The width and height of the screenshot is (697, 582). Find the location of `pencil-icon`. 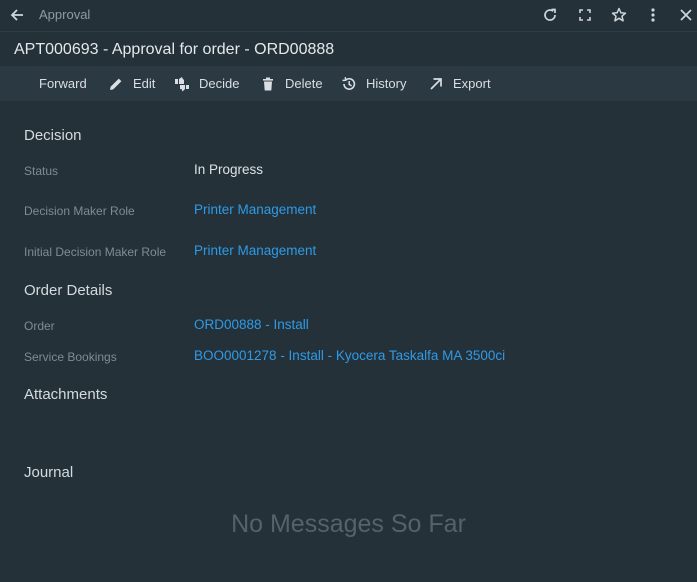

pencil-icon is located at coordinates (116, 84).